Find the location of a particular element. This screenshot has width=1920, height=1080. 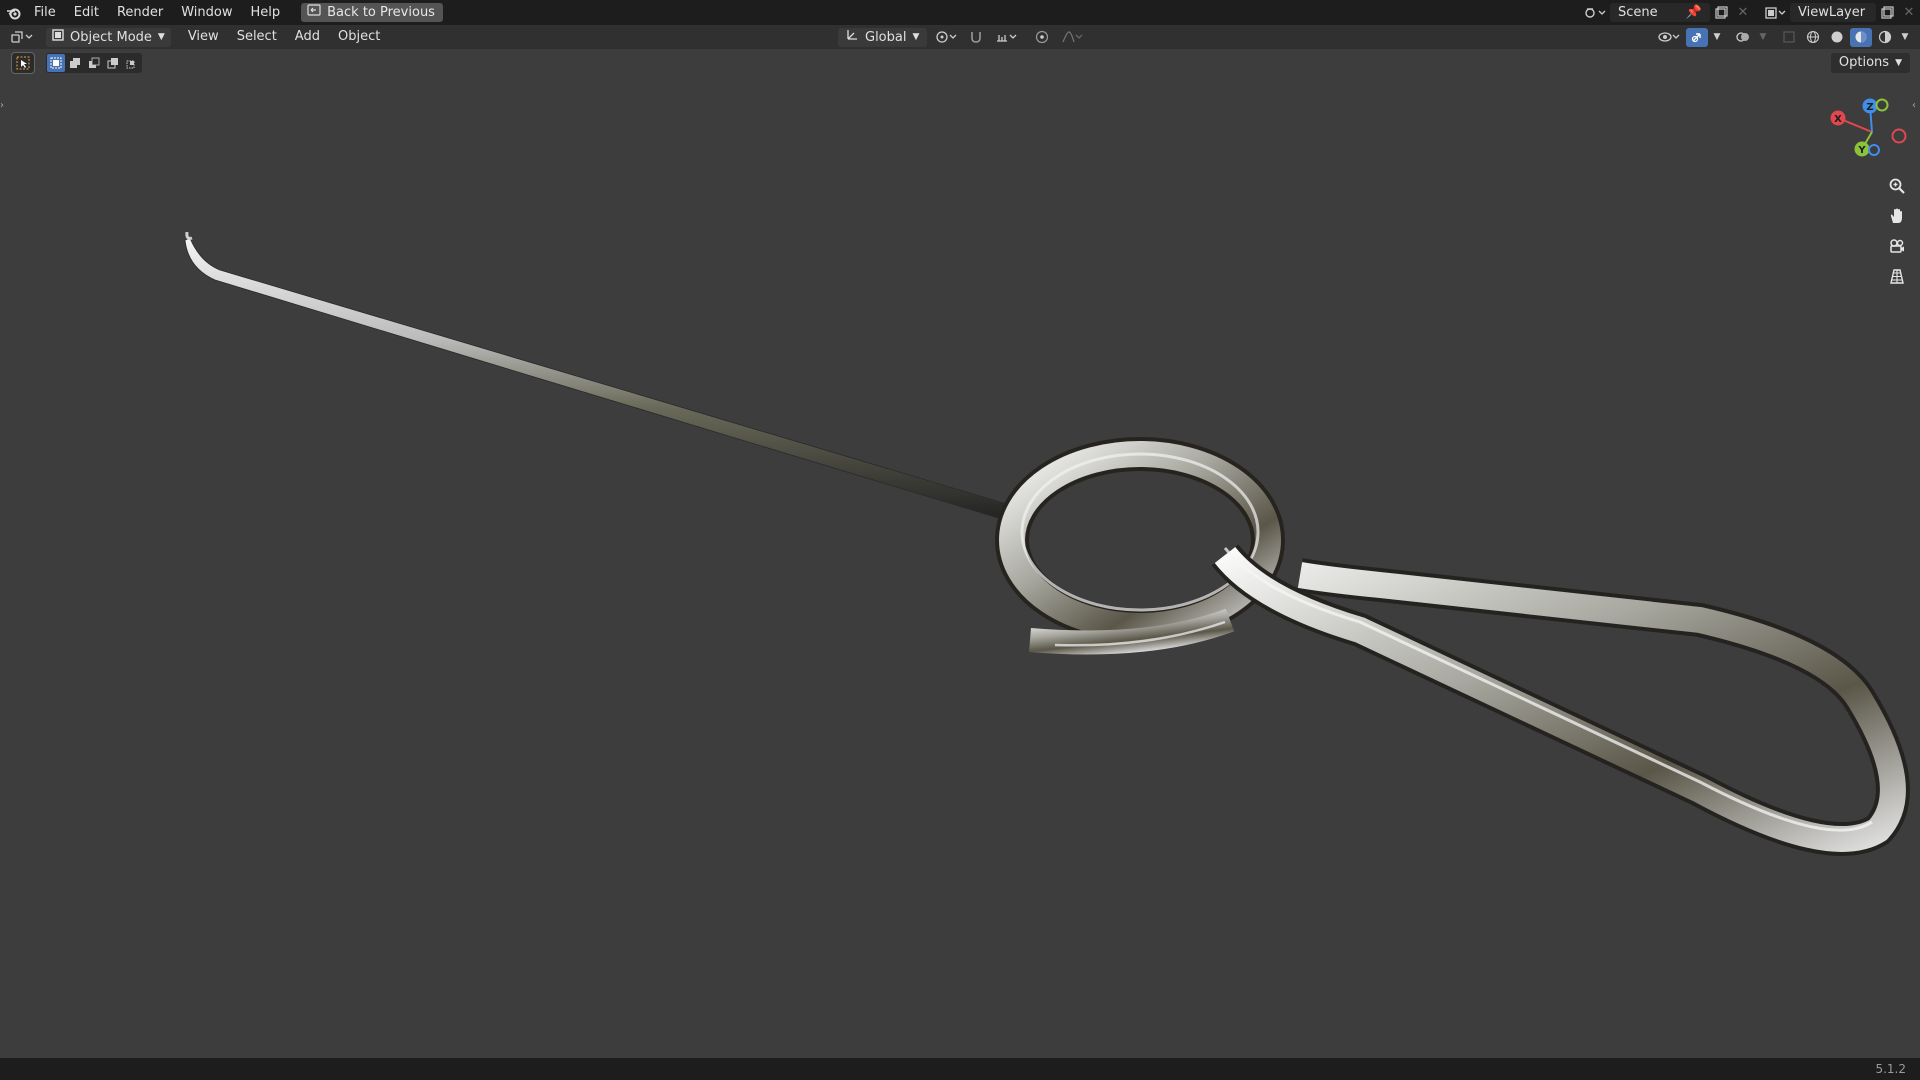

editor-type-icon is located at coordinates (22, 37).